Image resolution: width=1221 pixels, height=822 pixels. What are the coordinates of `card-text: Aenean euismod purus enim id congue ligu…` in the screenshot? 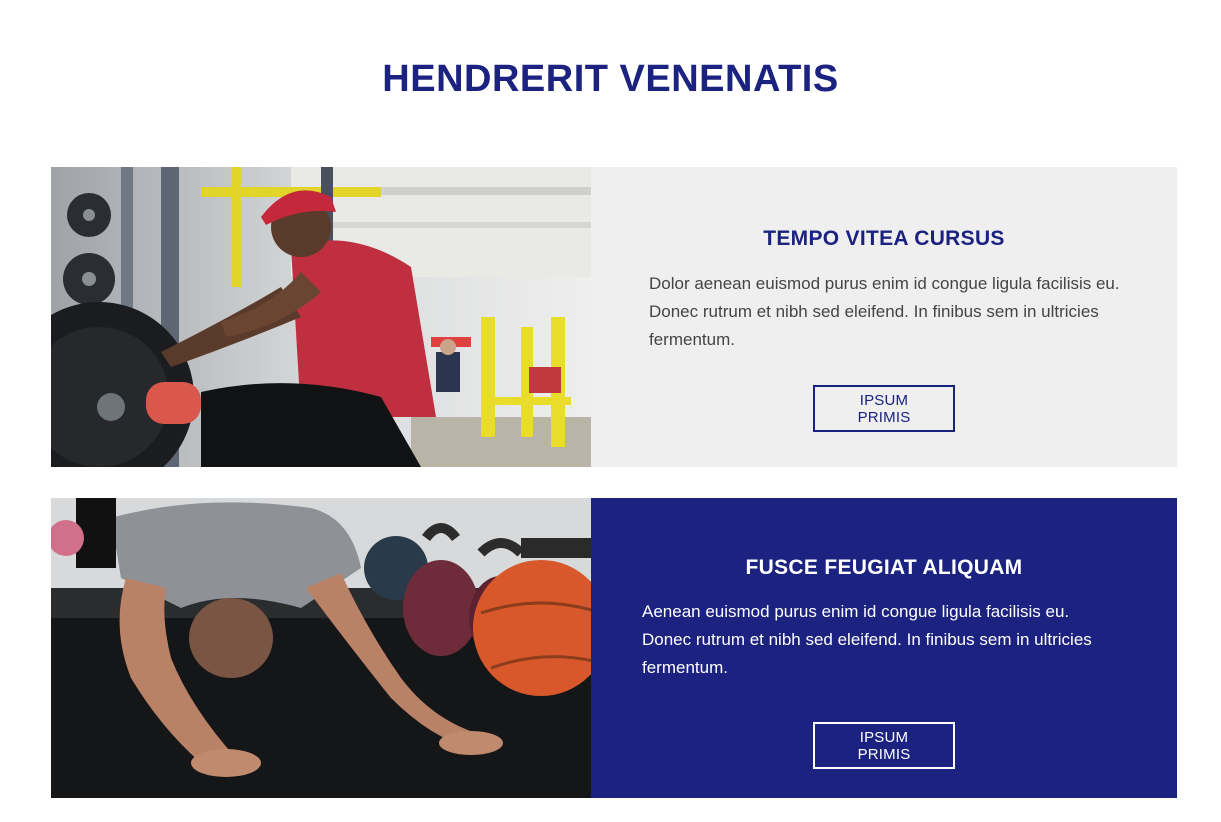 It's located at (867, 639).